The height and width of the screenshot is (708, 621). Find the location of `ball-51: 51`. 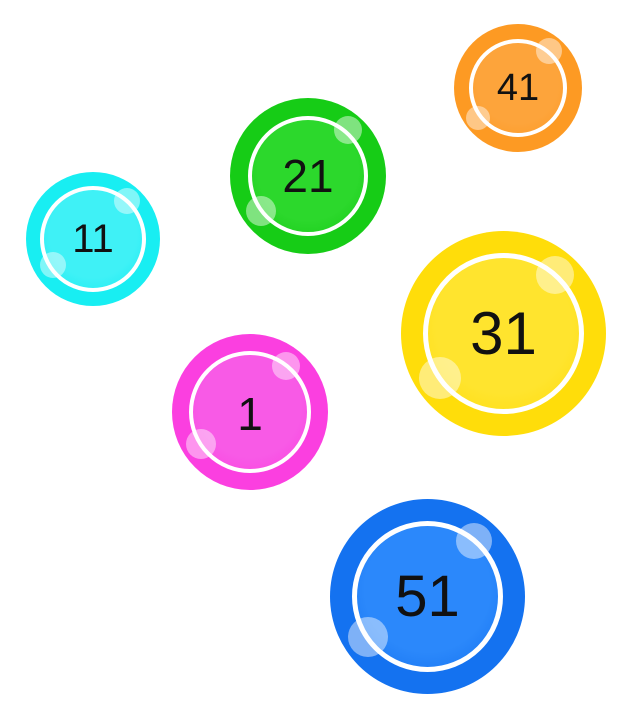

ball-51: 51 is located at coordinates (427, 596).